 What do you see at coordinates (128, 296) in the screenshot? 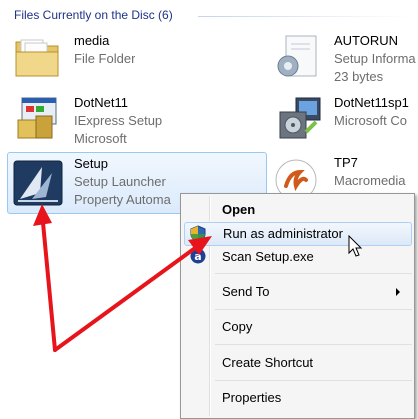
I see `annotation-arrow-to-run-as-admin` at bounding box center [128, 296].